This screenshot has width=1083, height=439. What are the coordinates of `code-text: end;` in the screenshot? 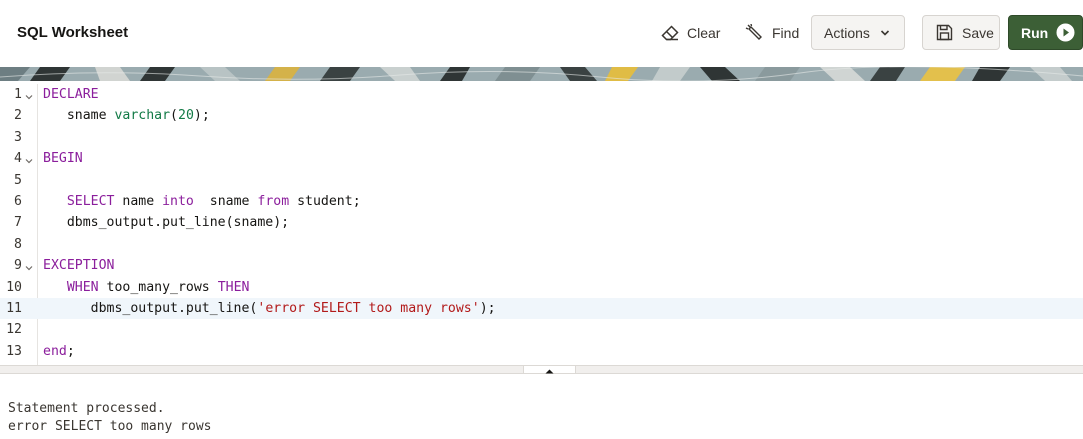 It's located at (59, 351).